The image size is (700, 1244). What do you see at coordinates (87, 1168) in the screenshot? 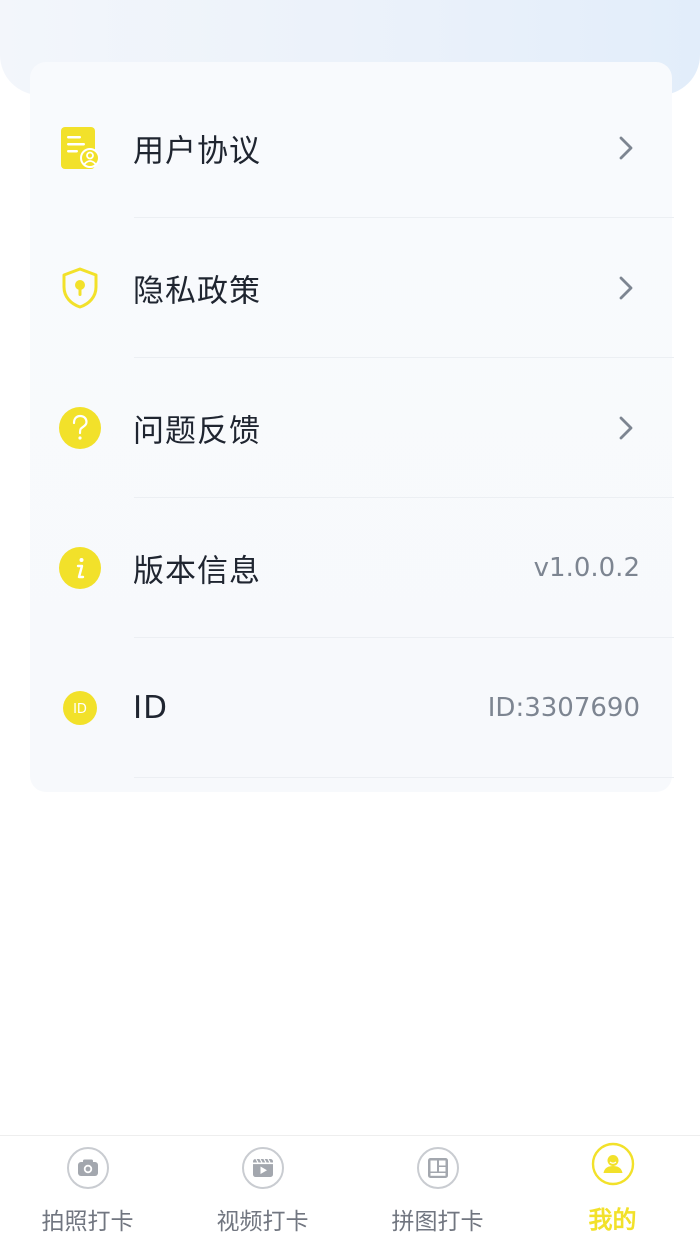
I see `camera-icon` at bounding box center [87, 1168].